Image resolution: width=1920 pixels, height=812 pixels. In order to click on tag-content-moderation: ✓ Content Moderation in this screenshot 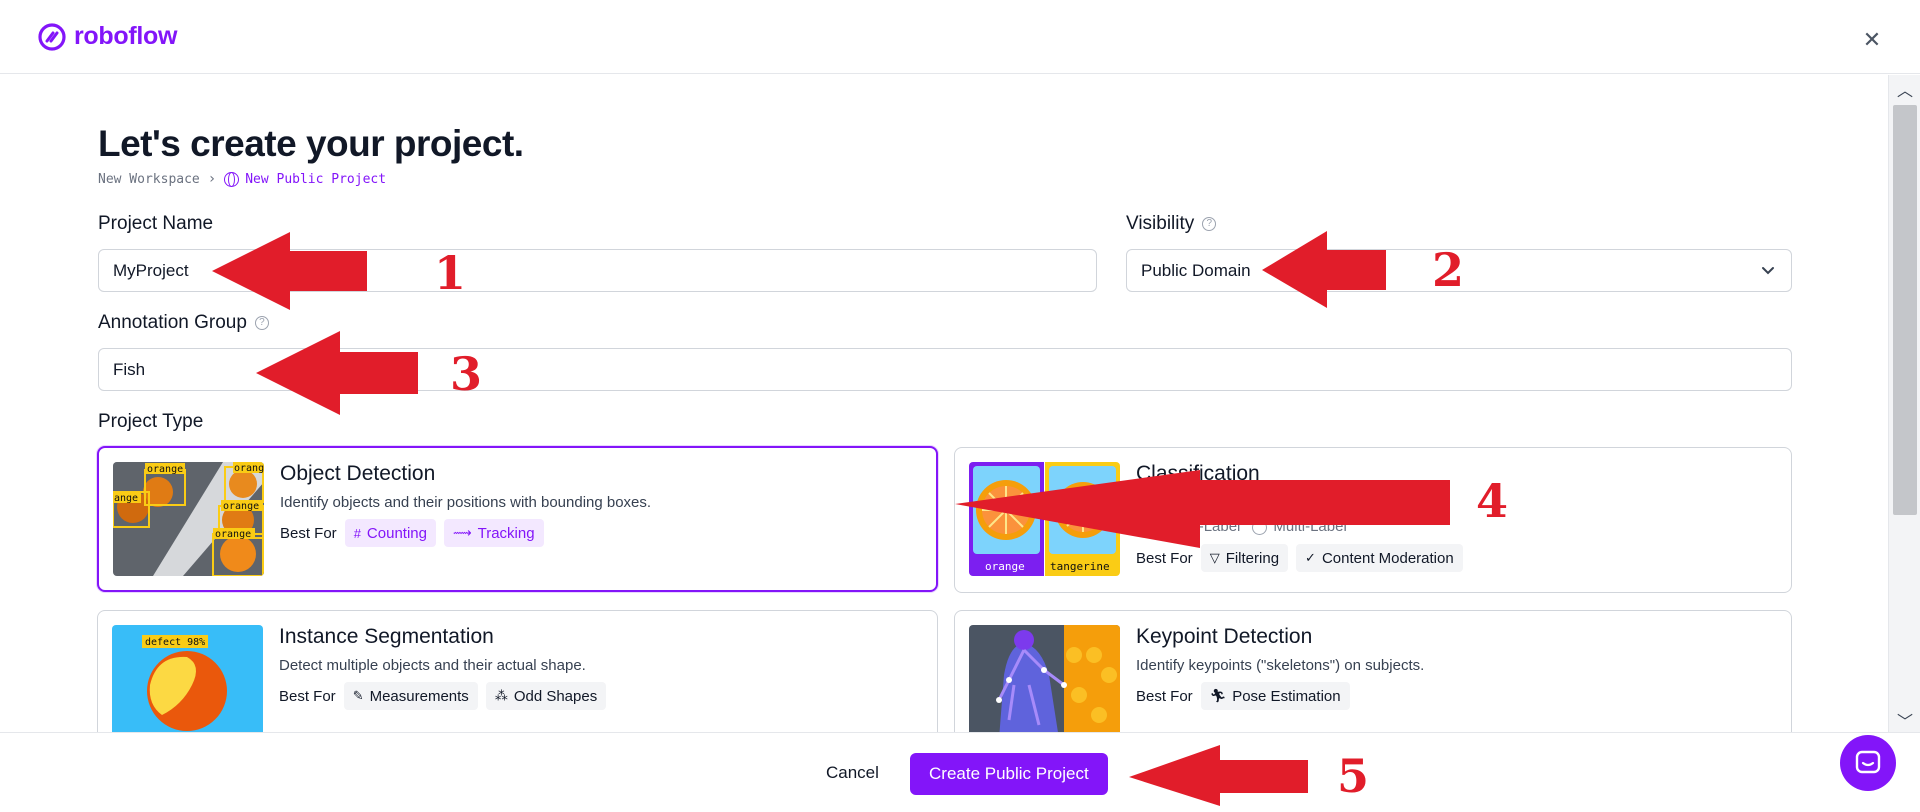, I will do `click(1379, 558)`.